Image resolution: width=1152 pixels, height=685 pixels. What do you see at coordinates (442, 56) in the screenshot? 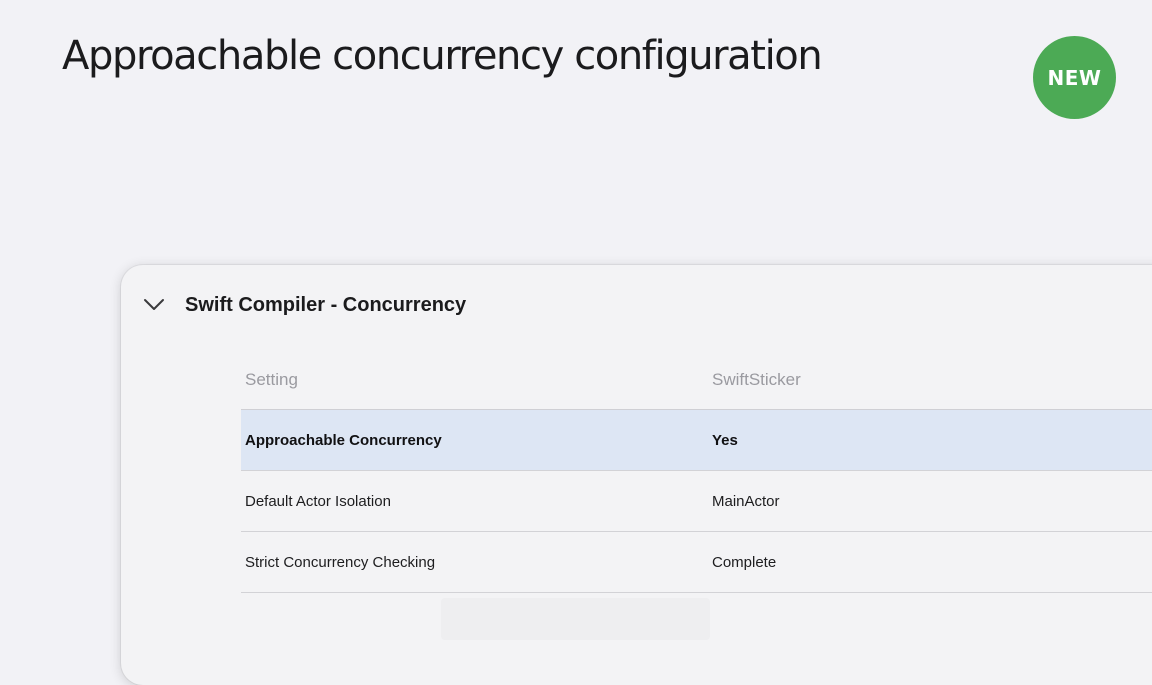
I see `page-title: Approachable concurrency configuration` at bounding box center [442, 56].